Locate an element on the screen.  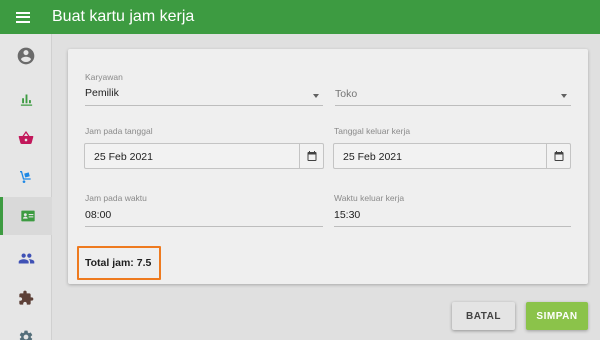
sidebar is located at coordinates (26, 187).